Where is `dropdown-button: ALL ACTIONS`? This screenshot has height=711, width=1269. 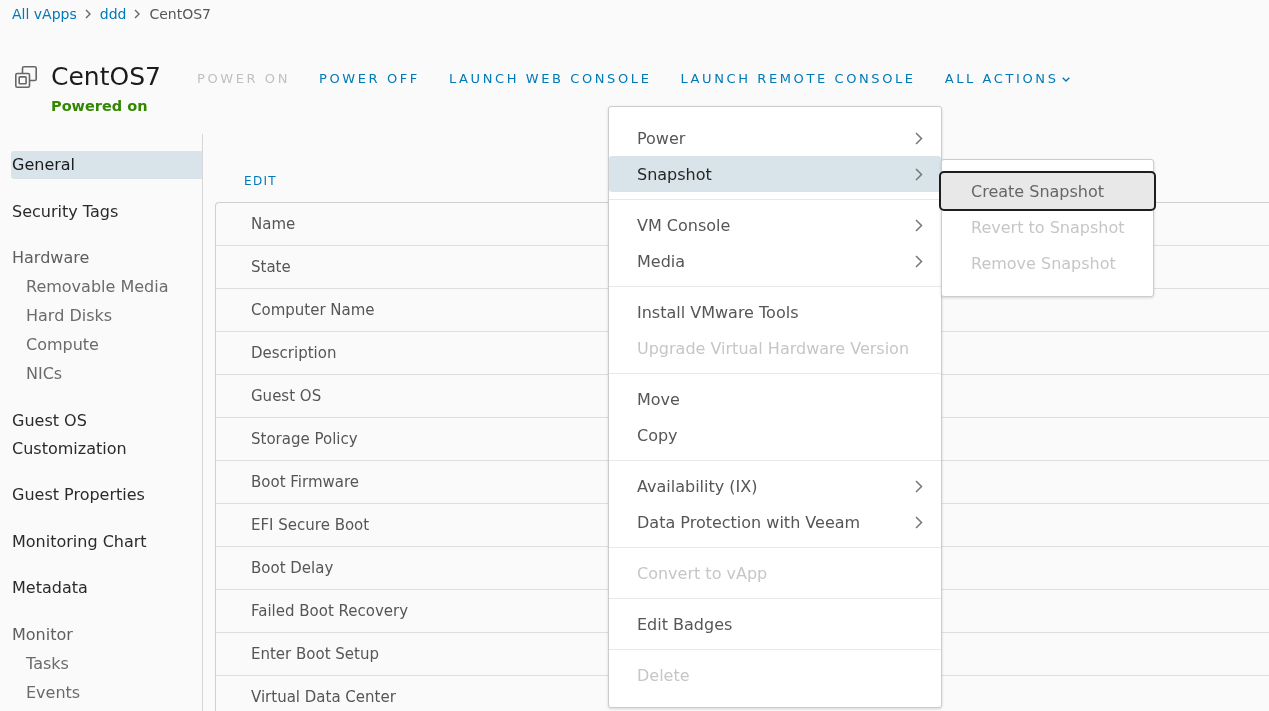
dropdown-button: ALL ACTIONS is located at coordinates (1007, 79).